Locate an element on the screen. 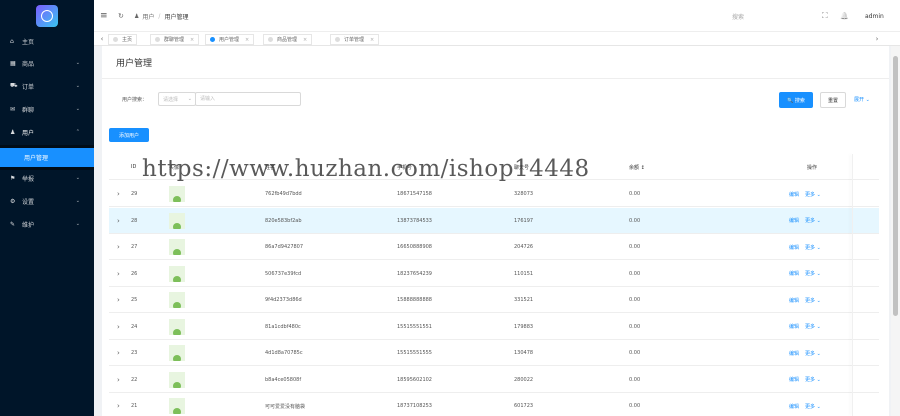 This screenshot has height=416, width=900. cell-account: 601723 is located at coordinates (524, 406).